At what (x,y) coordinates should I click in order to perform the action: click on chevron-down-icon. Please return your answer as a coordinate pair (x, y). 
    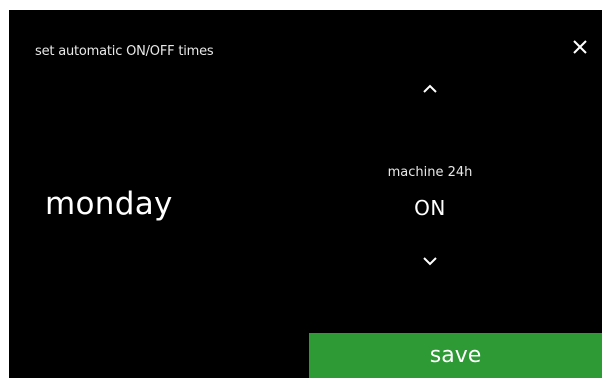
    Looking at the image, I should click on (430, 261).